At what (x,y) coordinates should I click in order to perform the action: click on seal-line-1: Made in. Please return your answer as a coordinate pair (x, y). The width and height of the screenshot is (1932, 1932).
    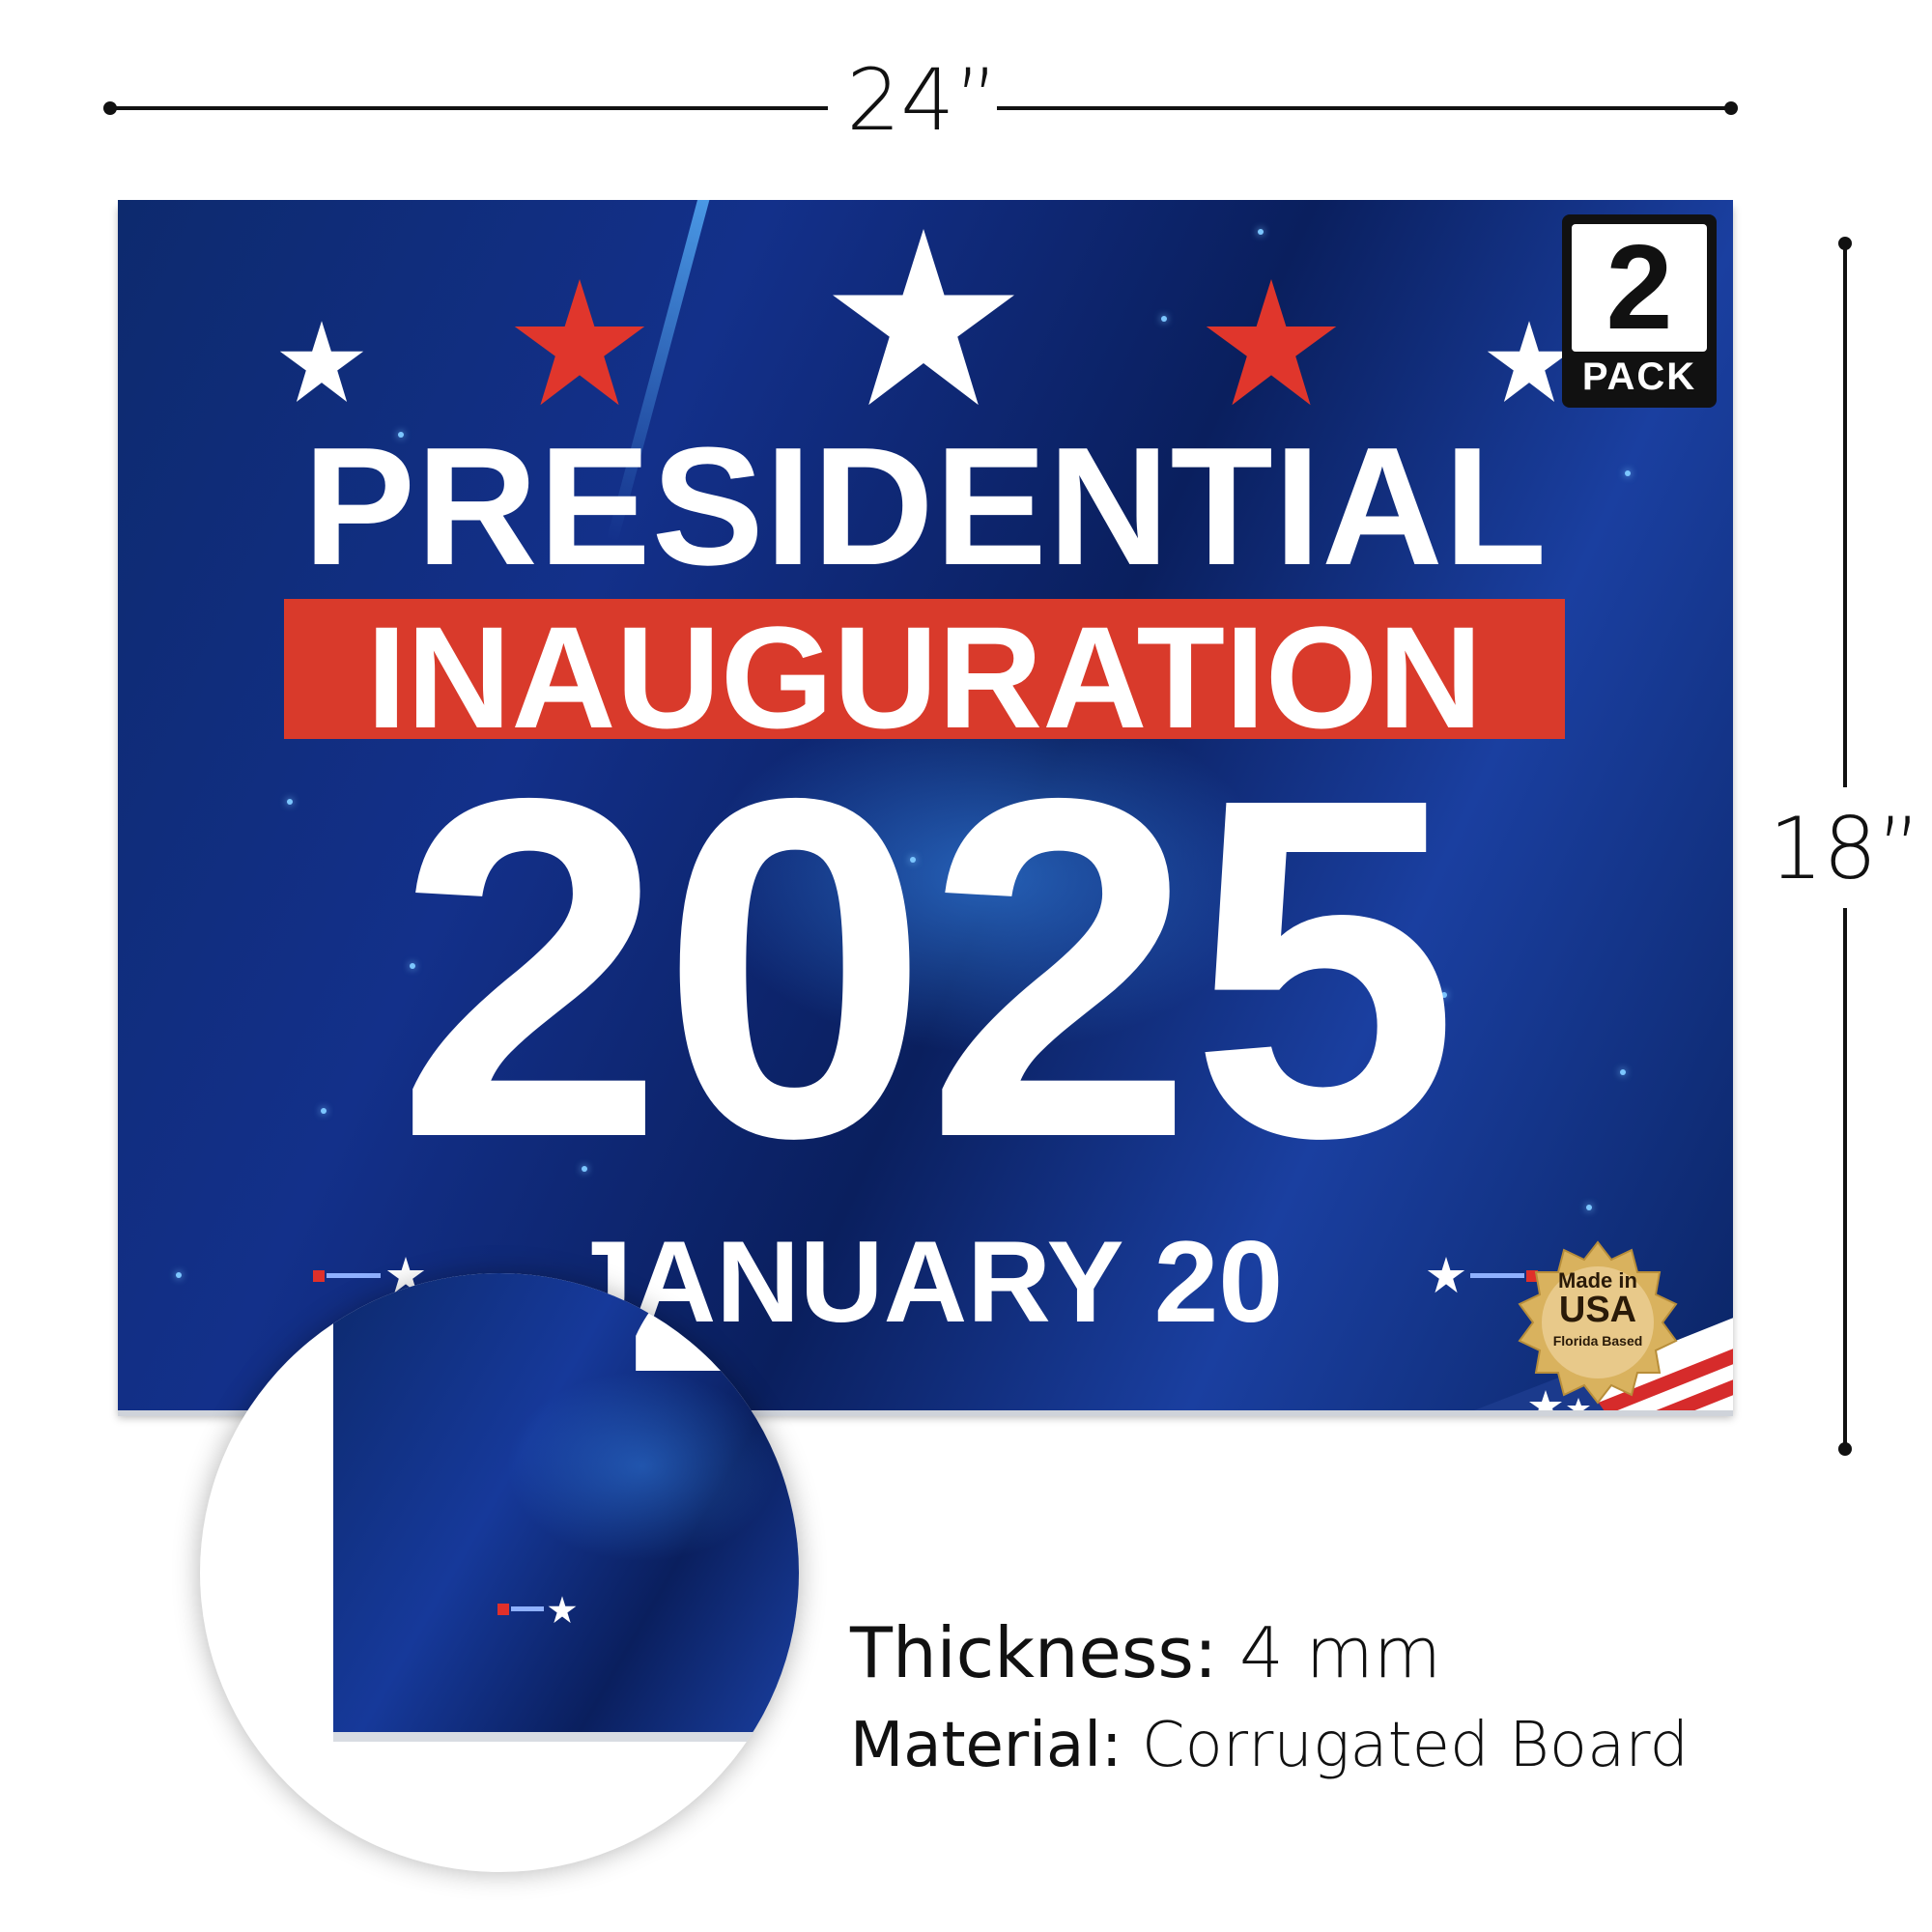
    Looking at the image, I should click on (1597, 1280).